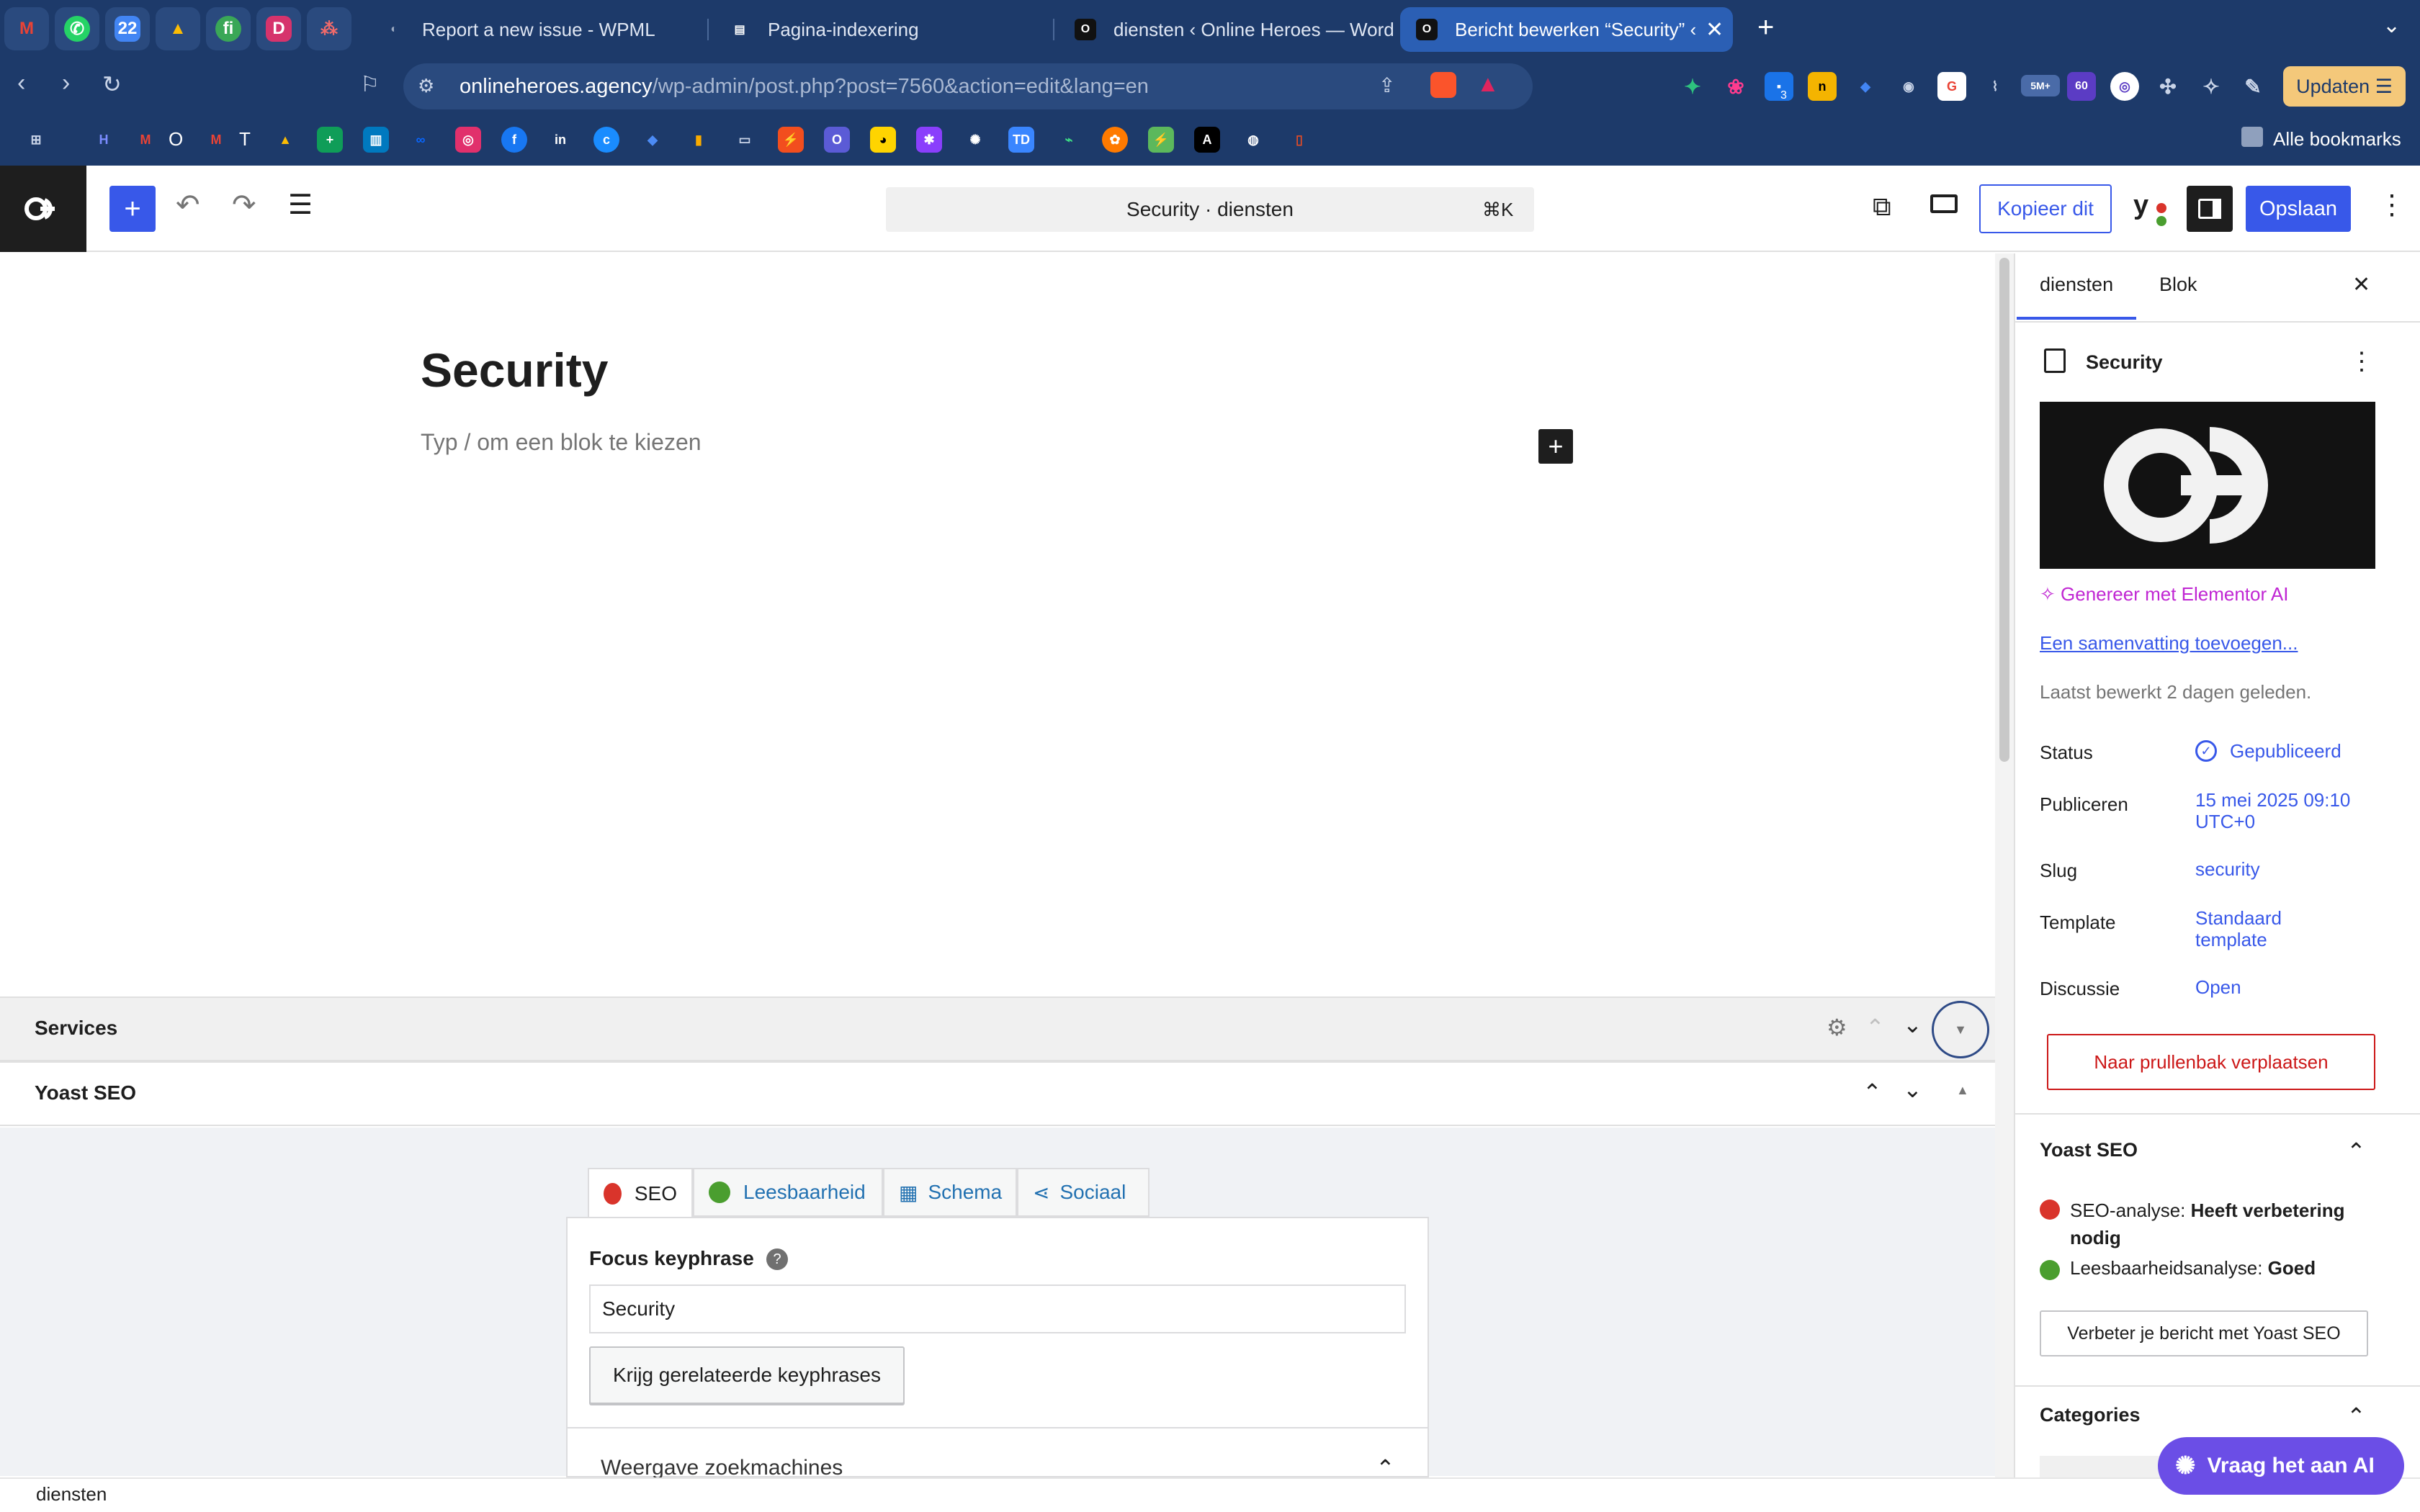  Describe the element at coordinates (745, 140) in the screenshot. I see `store-bookmark-icon: ▭` at that location.